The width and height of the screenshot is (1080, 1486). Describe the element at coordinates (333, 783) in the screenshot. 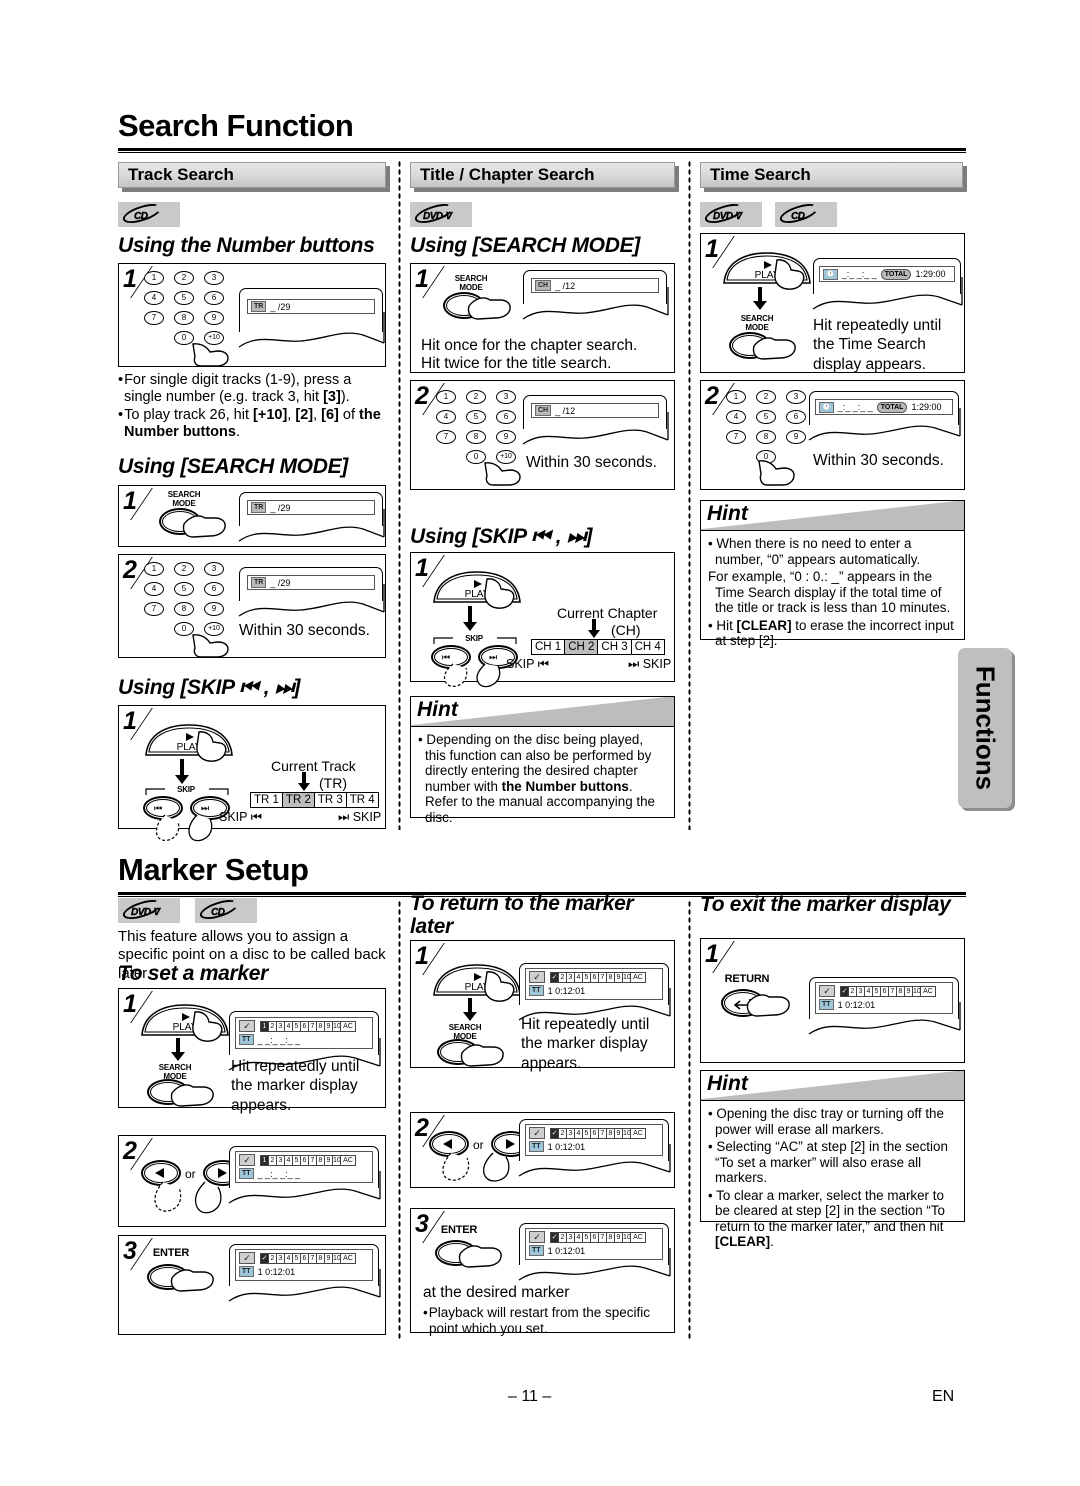

I see `track-strip-unit: (TR)` at that location.